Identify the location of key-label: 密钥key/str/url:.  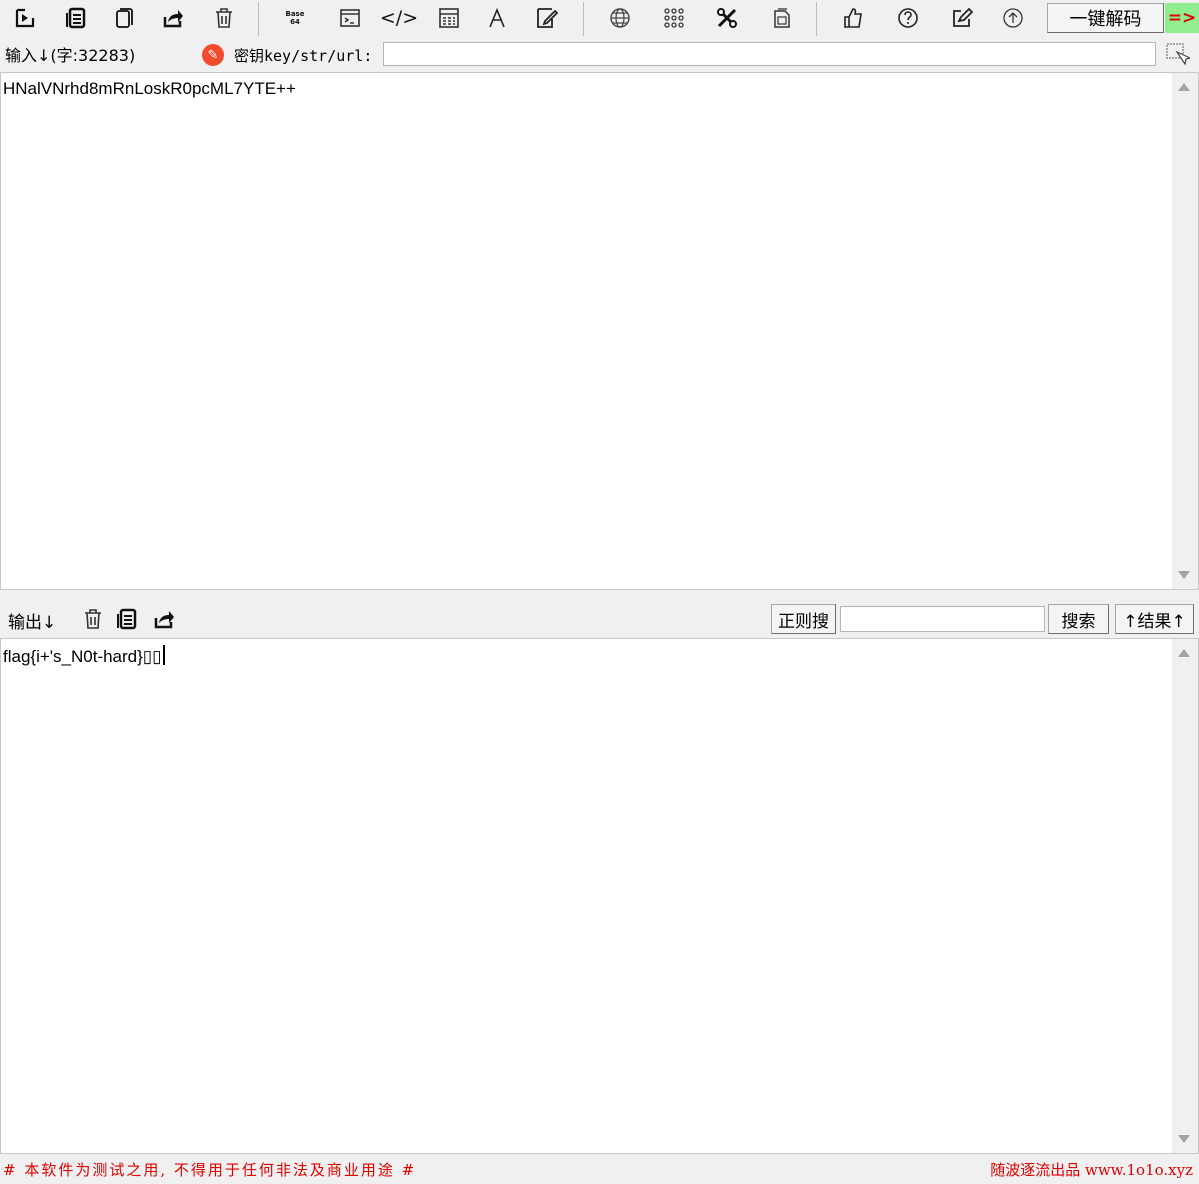
(303, 56).